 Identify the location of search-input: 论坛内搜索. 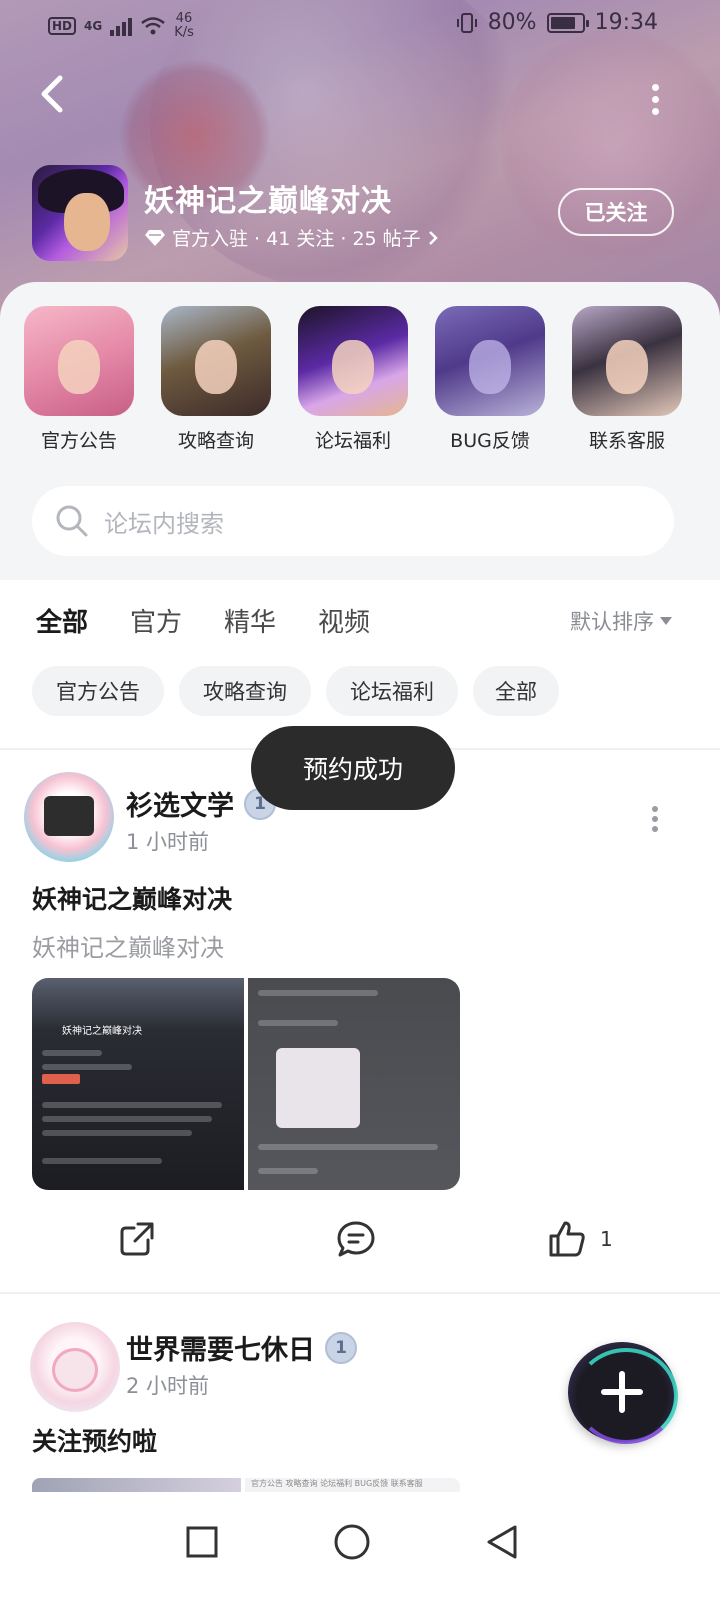
(353, 521).